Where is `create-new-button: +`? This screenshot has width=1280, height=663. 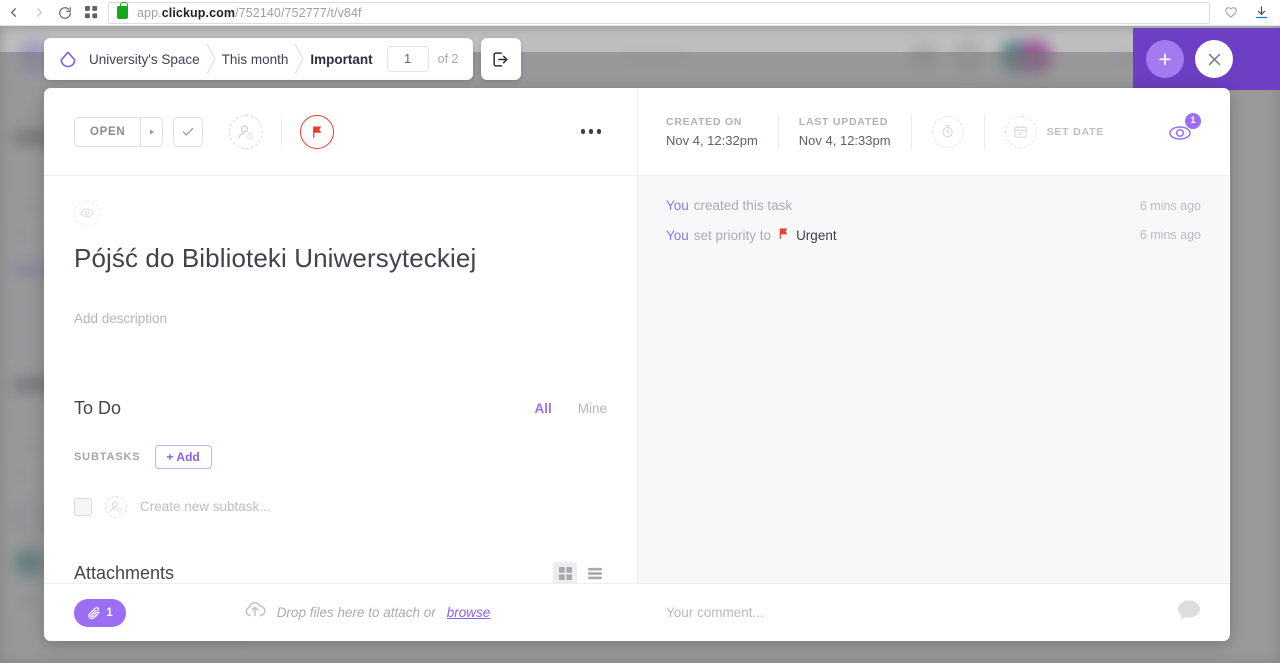
create-new-button: + is located at coordinates (1165, 59).